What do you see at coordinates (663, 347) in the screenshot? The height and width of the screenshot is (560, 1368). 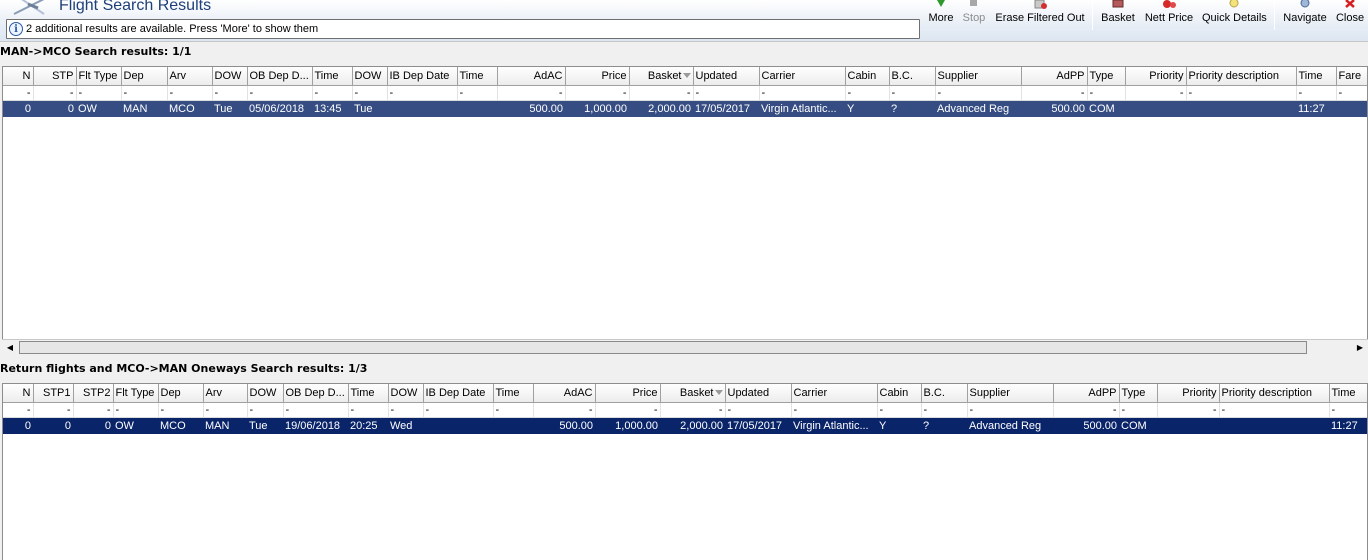 I see `scrollbar-thumb` at bounding box center [663, 347].